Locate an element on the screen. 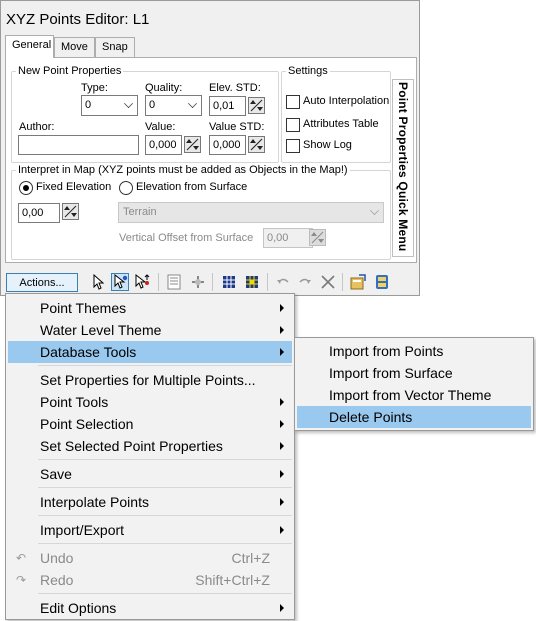 The image size is (536, 621). attributes-table-checkbox is located at coordinates (293, 125).